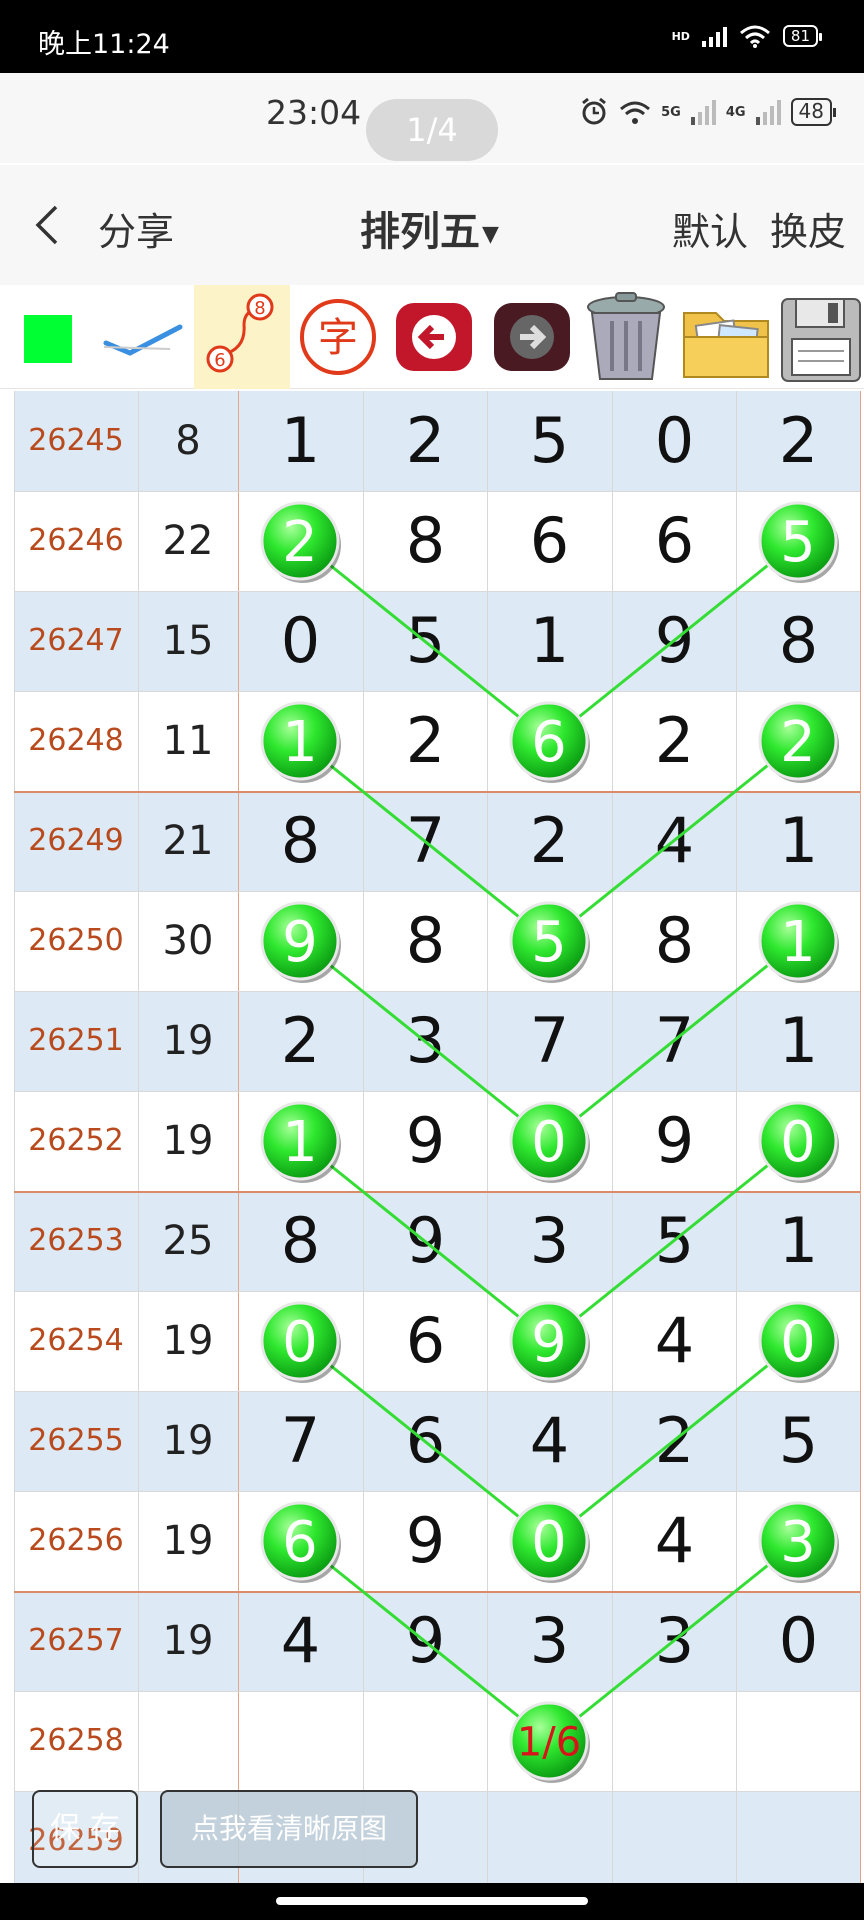  What do you see at coordinates (490, 234) in the screenshot?
I see `dropdown-caret-icon: ▼` at bounding box center [490, 234].